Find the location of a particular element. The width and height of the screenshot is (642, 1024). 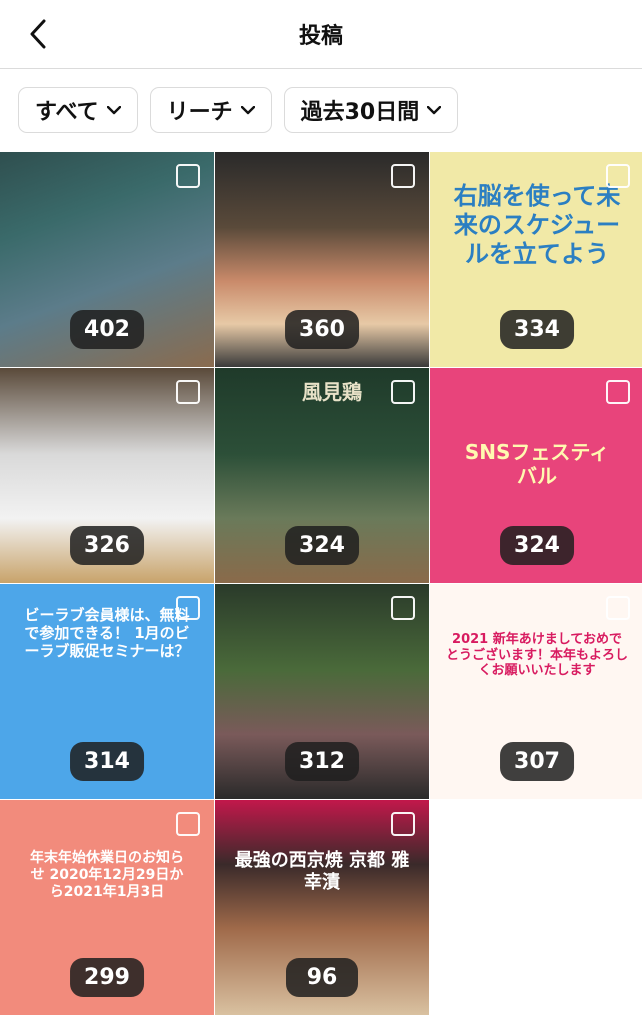

post-overlay-text: SNSフェスティバル is located at coordinates (537, 464).